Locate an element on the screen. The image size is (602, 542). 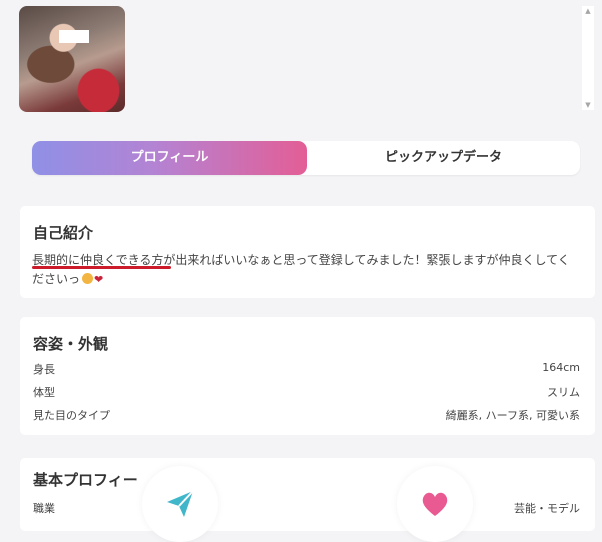
profile-tabs: プロフィール ピックアップデータ is located at coordinates (306, 158).